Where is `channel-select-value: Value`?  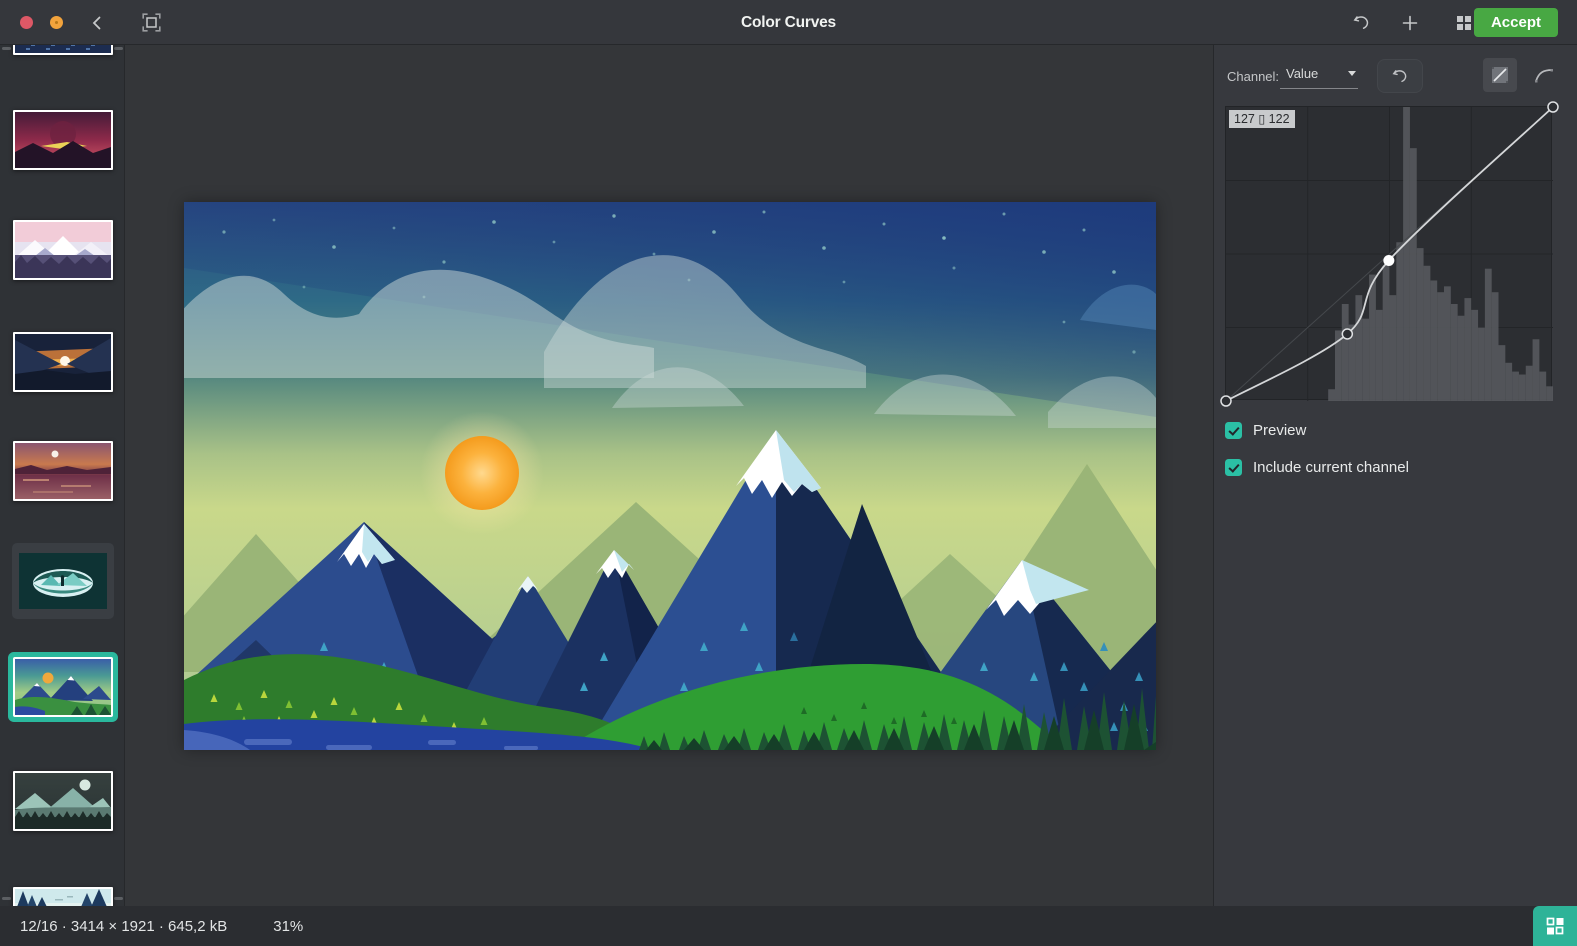 channel-select-value: Value is located at coordinates (1302, 73).